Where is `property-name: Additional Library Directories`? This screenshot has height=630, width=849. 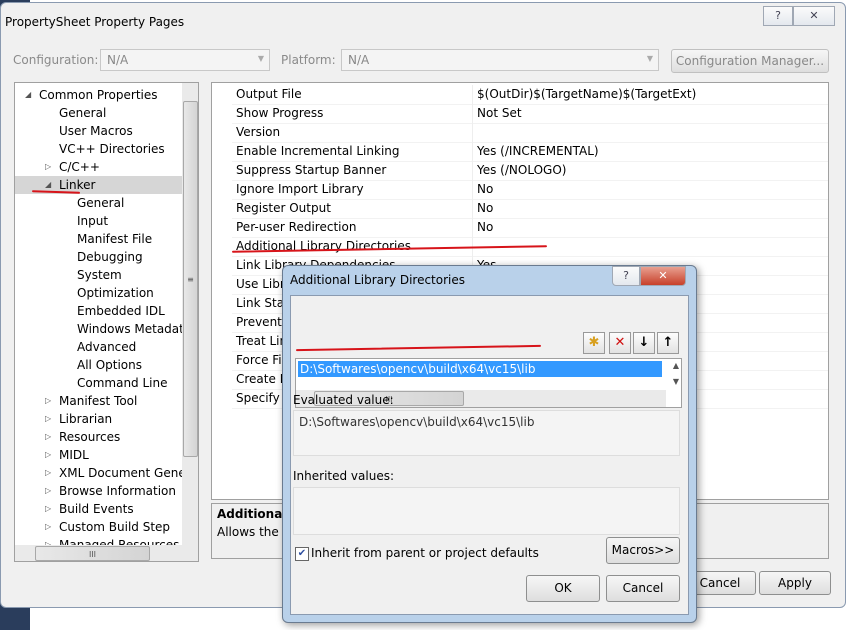
property-name: Additional Library Directories is located at coordinates (324, 246).